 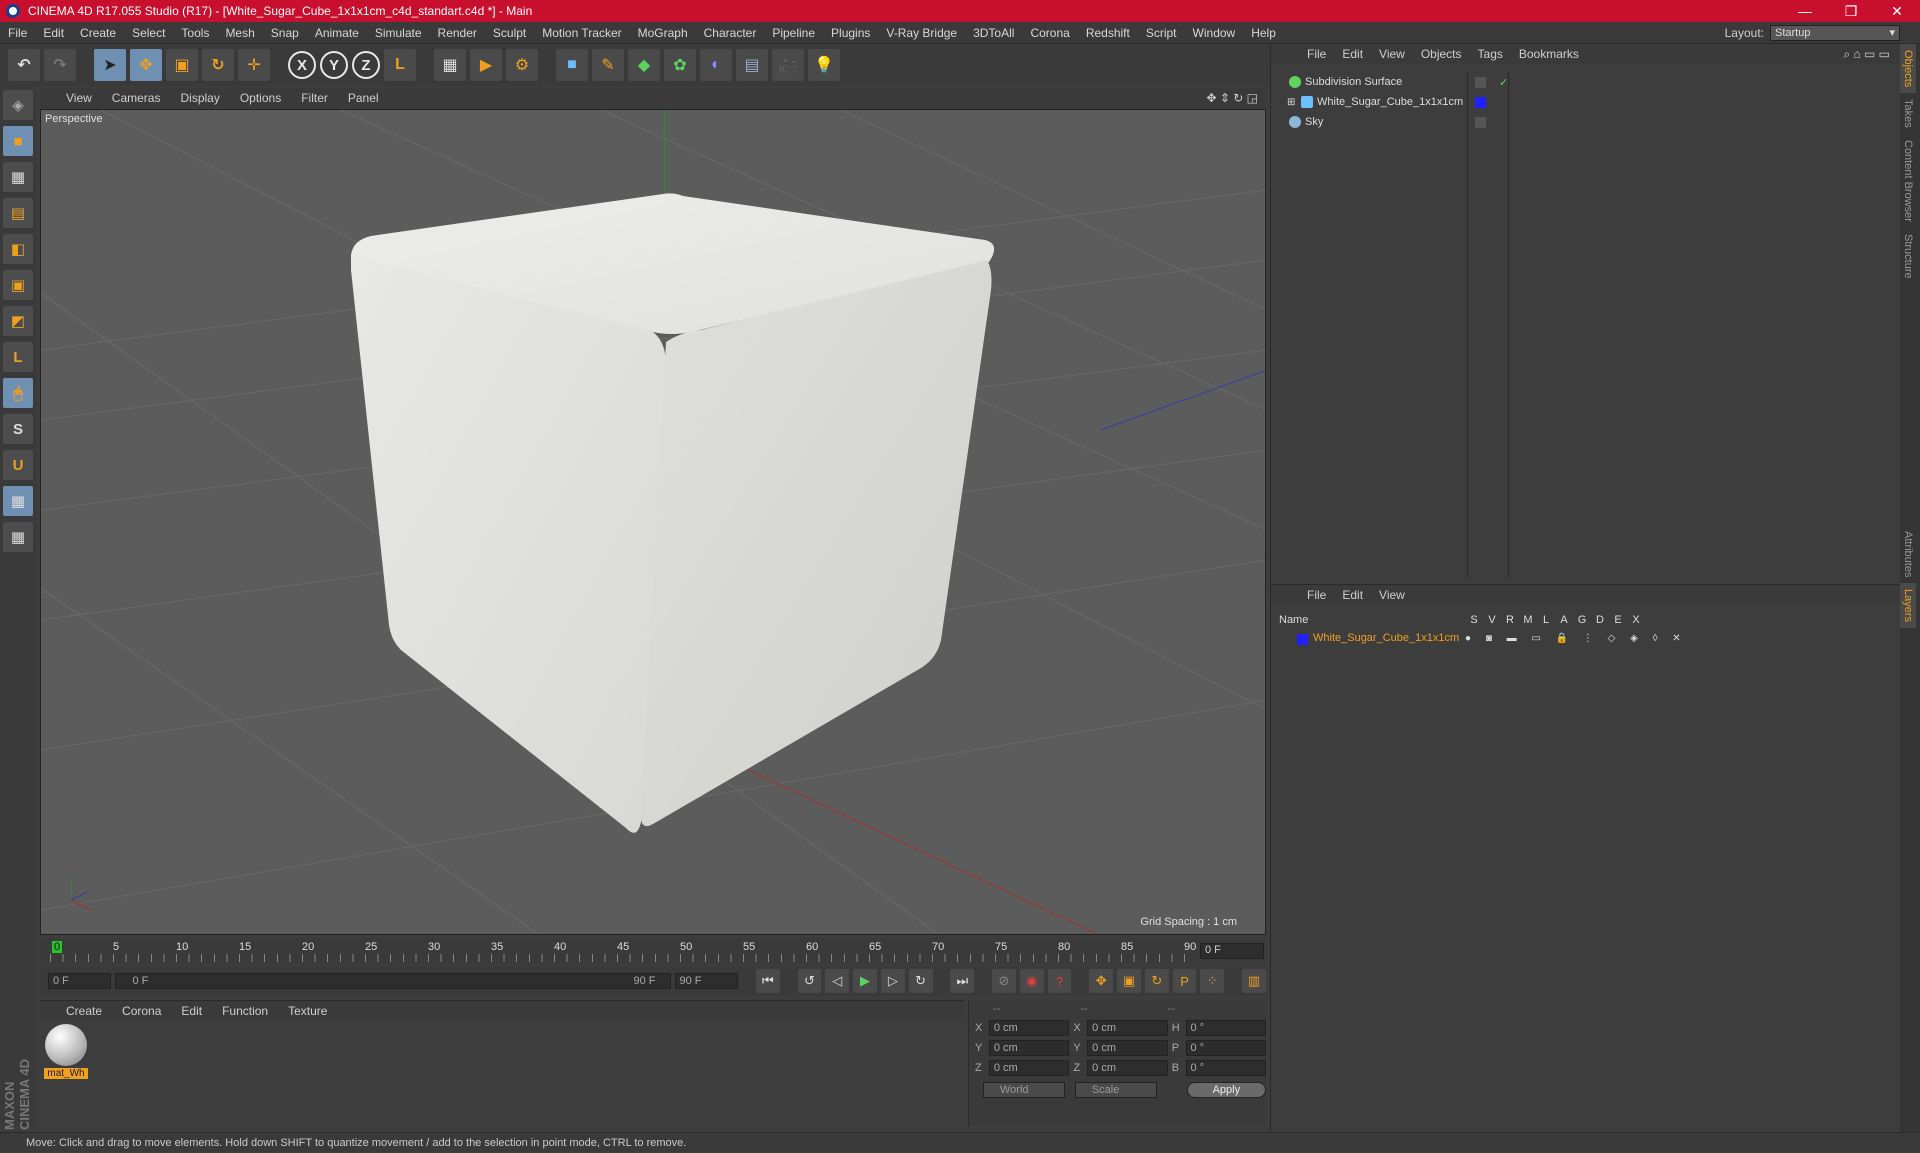 I want to click on menu-character: Character, so click(x=730, y=33).